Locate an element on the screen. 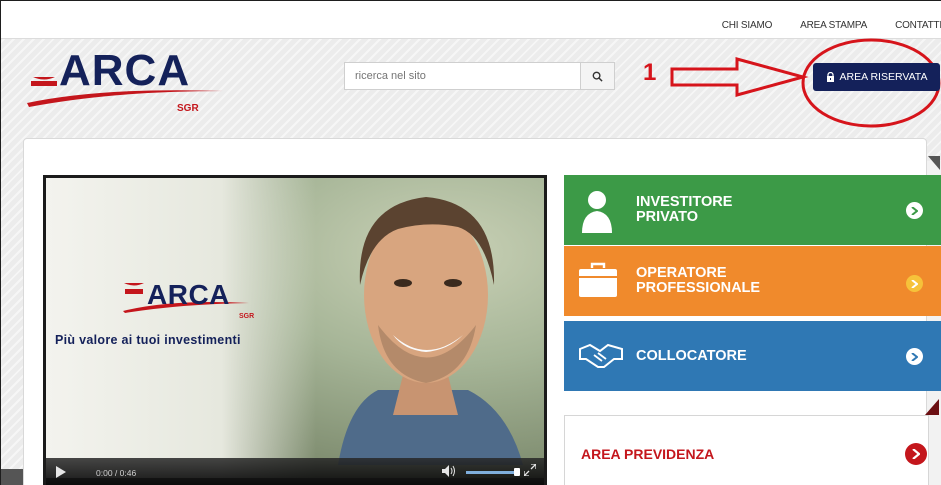  tile-collocatore: COLLOCATORE is located at coordinates (752, 356).